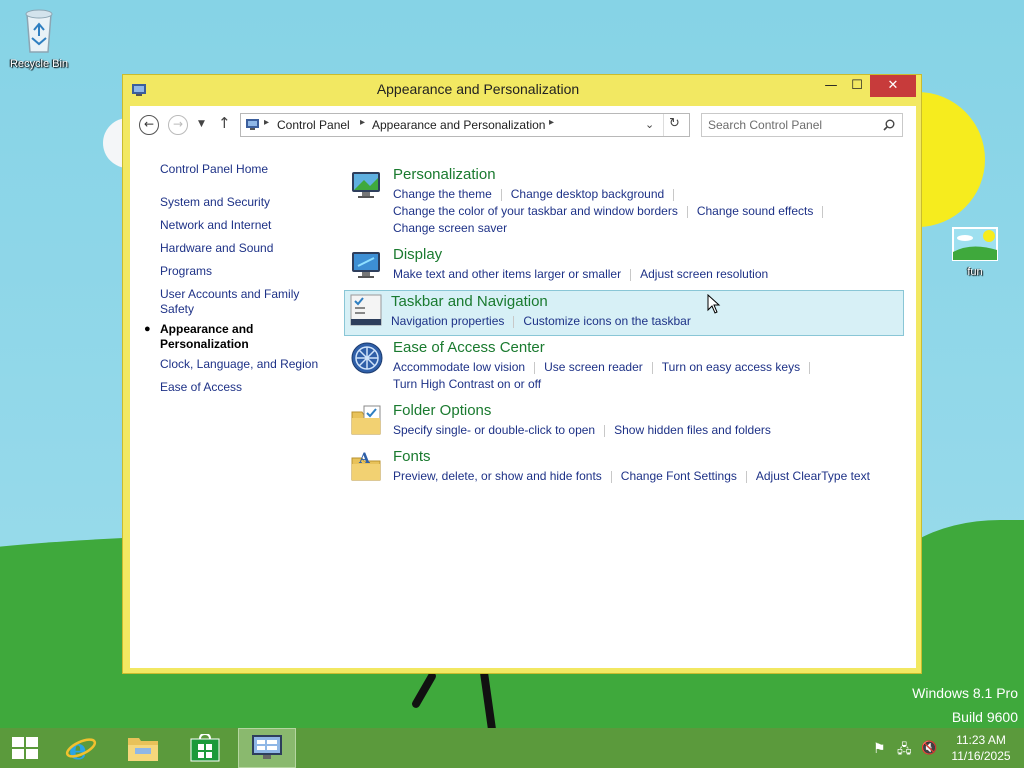  Describe the element at coordinates (494, 430) in the screenshot. I see `link-single-double-click: Specify single- or double-click to open` at that location.